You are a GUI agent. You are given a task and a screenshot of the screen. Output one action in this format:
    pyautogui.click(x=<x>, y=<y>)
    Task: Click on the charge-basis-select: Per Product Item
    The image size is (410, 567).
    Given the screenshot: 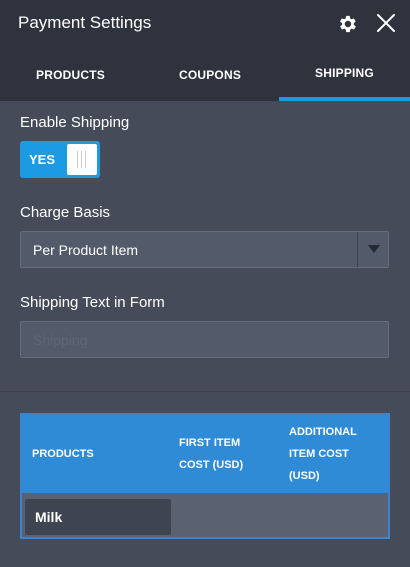 What is the action you would take?
    pyautogui.click(x=204, y=249)
    